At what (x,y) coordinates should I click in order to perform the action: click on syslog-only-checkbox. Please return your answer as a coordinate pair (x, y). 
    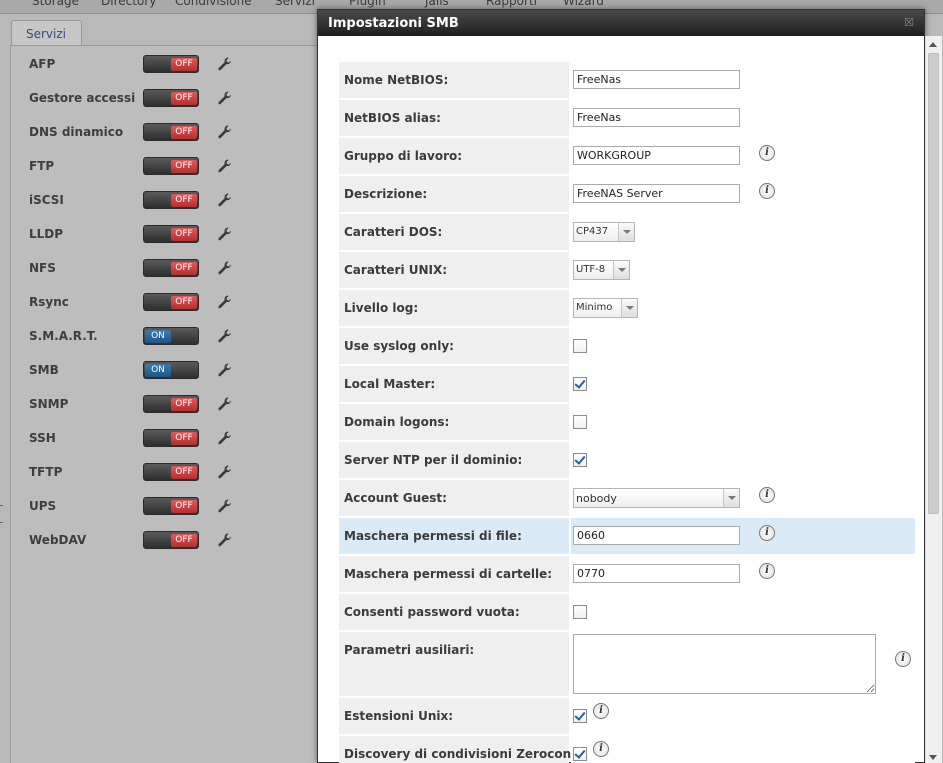
    Looking at the image, I should click on (580, 346).